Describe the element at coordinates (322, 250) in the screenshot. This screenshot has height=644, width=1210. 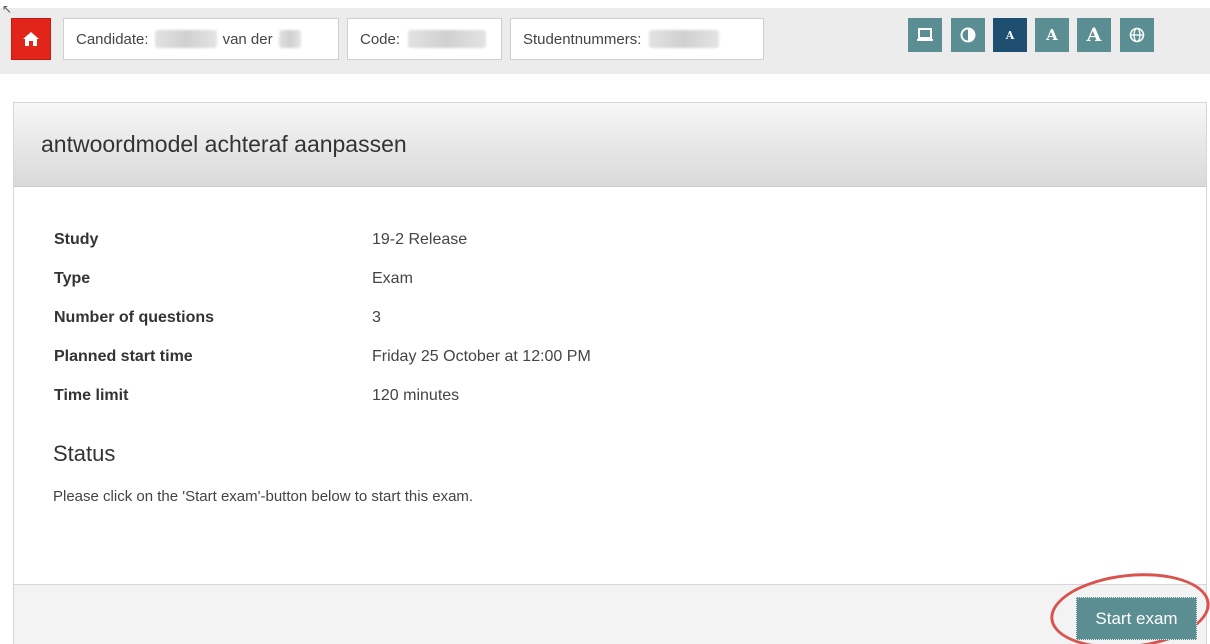
I see `detail-row-study: Study 19-2 Release` at that location.